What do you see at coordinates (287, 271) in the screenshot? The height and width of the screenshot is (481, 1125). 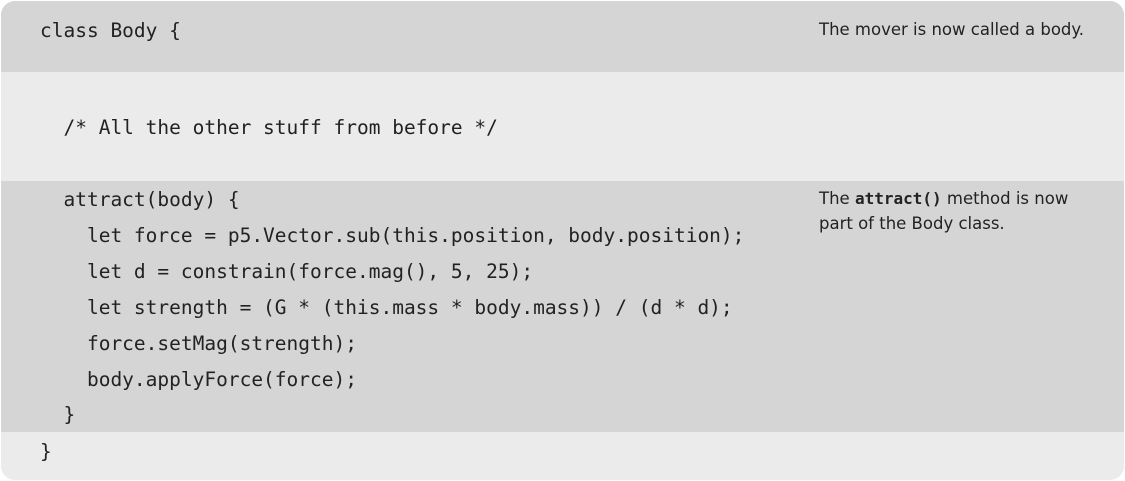 I see `code-line: let d = constrain(force.mag(), 5, 25);` at bounding box center [287, 271].